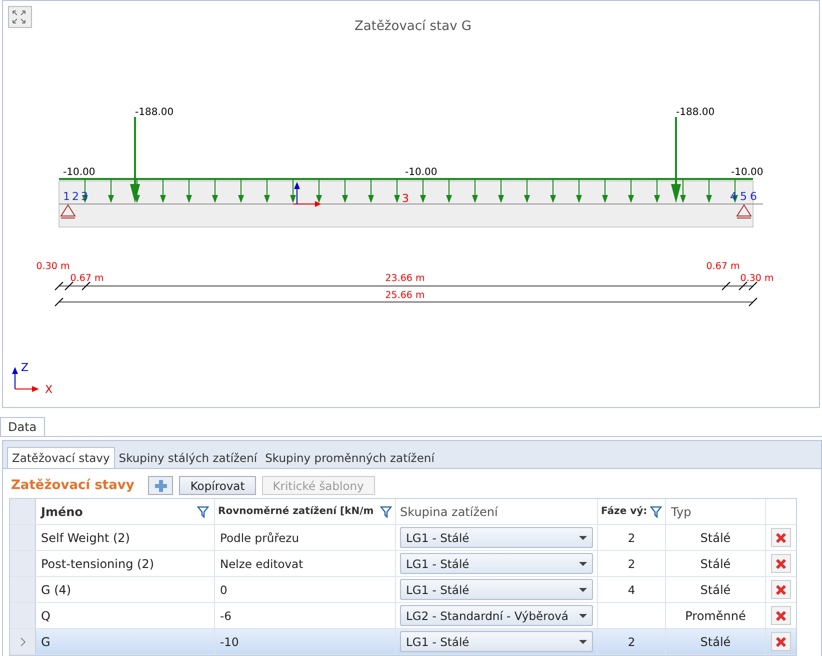  I want to click on axis-label: Z, so click(25, 367).